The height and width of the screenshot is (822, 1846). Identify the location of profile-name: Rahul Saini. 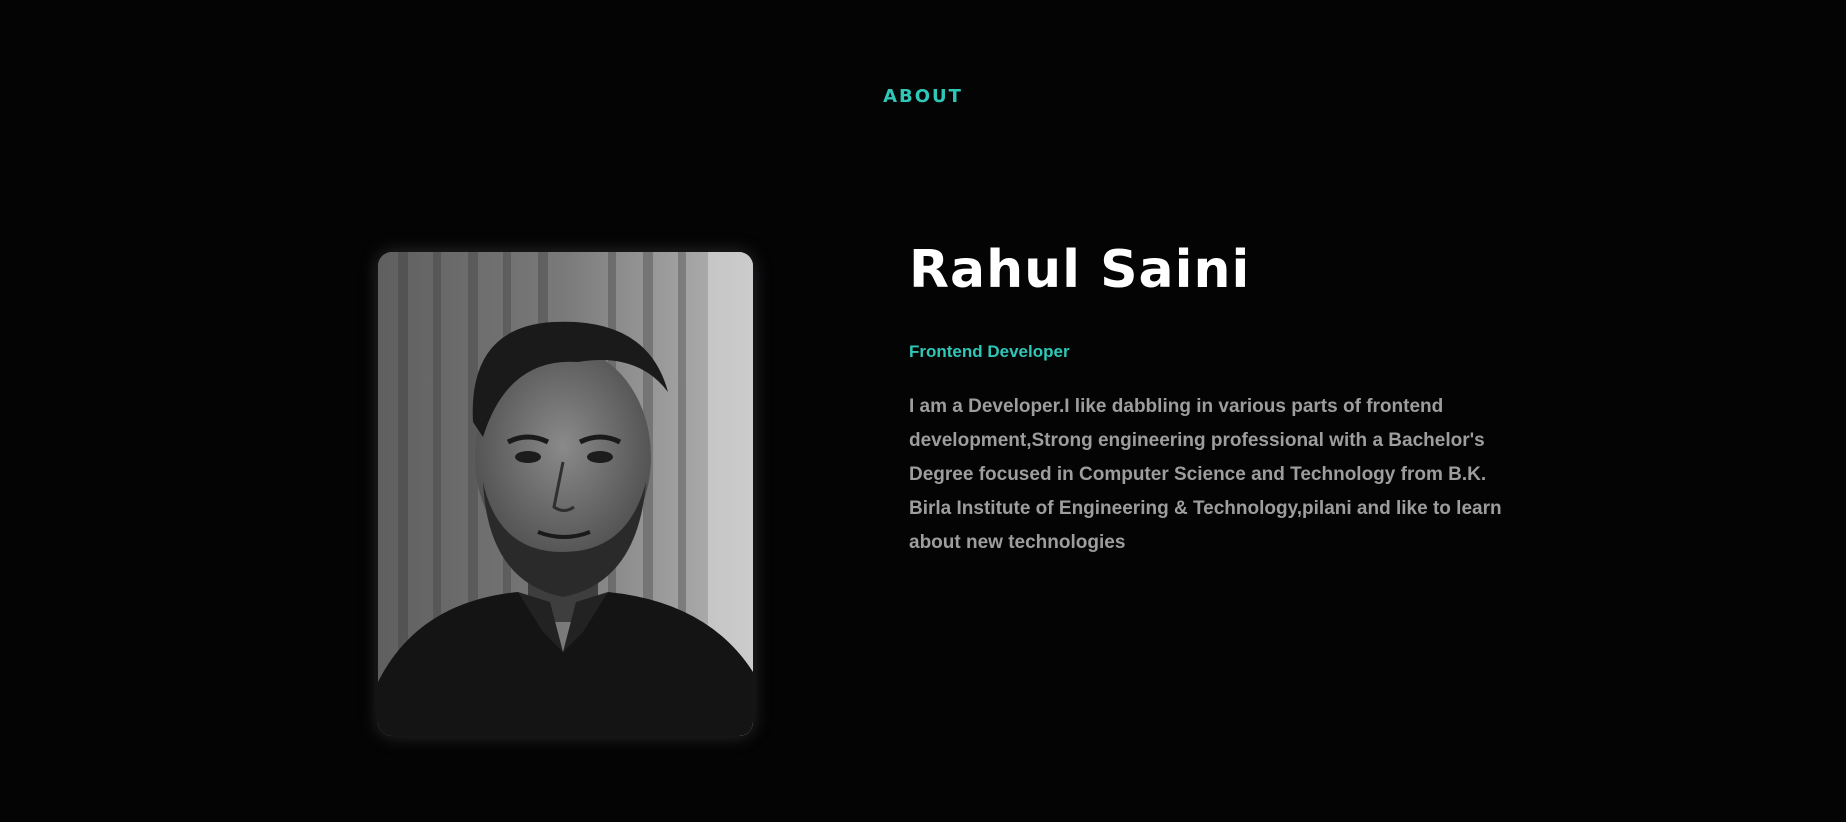
(1080, 270).